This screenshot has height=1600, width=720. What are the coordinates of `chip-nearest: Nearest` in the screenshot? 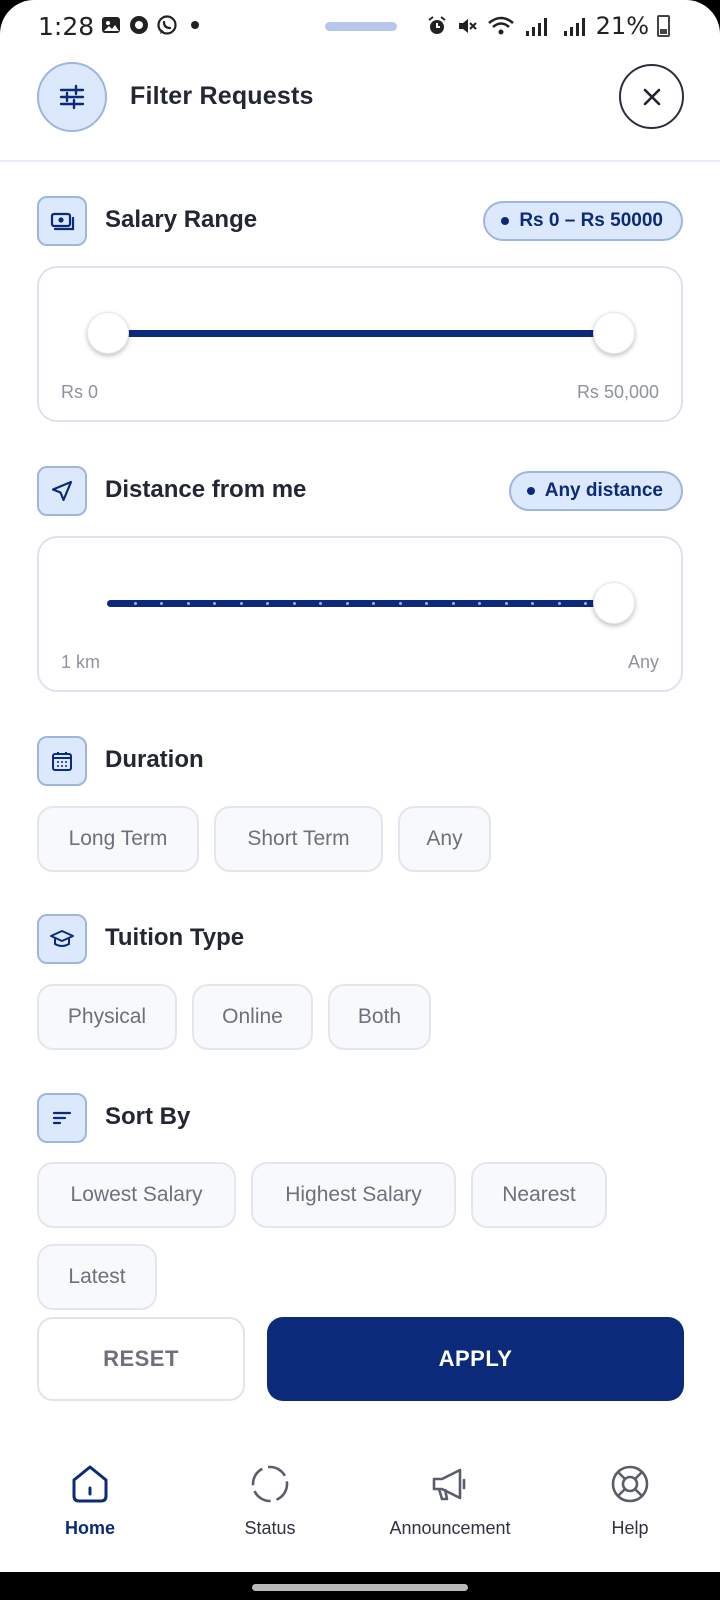 It's located at (539, 1195).